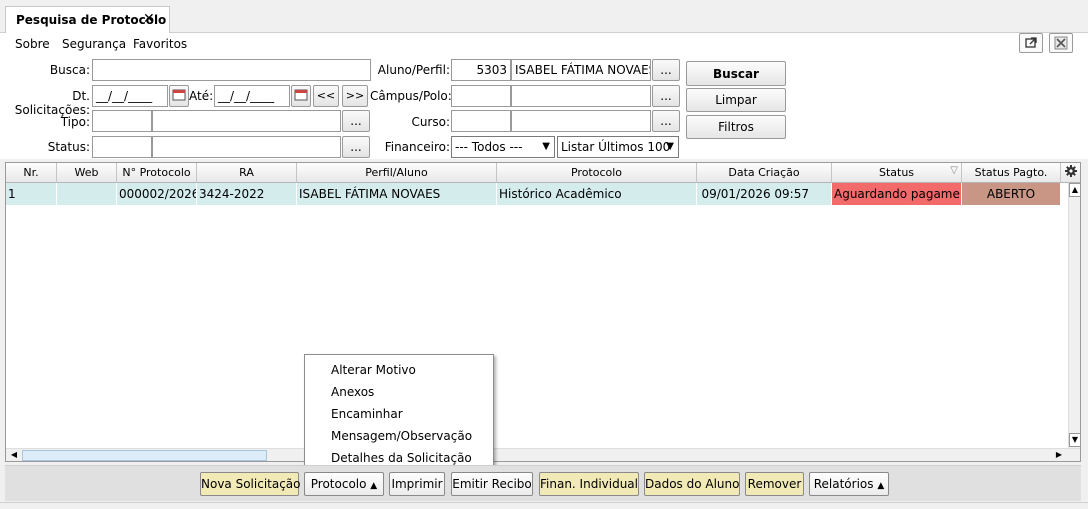 This screenshot has width=1088, height=509. Describe the element at coordinates (843, 484) in the screenshot. I see `relatorios-button-label: Relatórios` at that location.